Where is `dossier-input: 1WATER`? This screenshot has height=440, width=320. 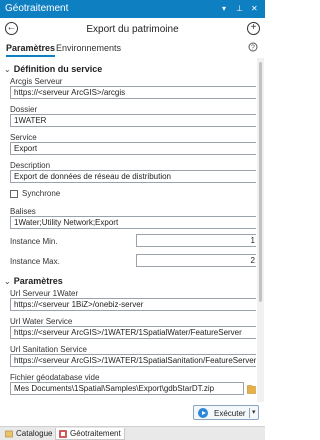
dossier-input: 1WATER is located at coordinates (133, 120).